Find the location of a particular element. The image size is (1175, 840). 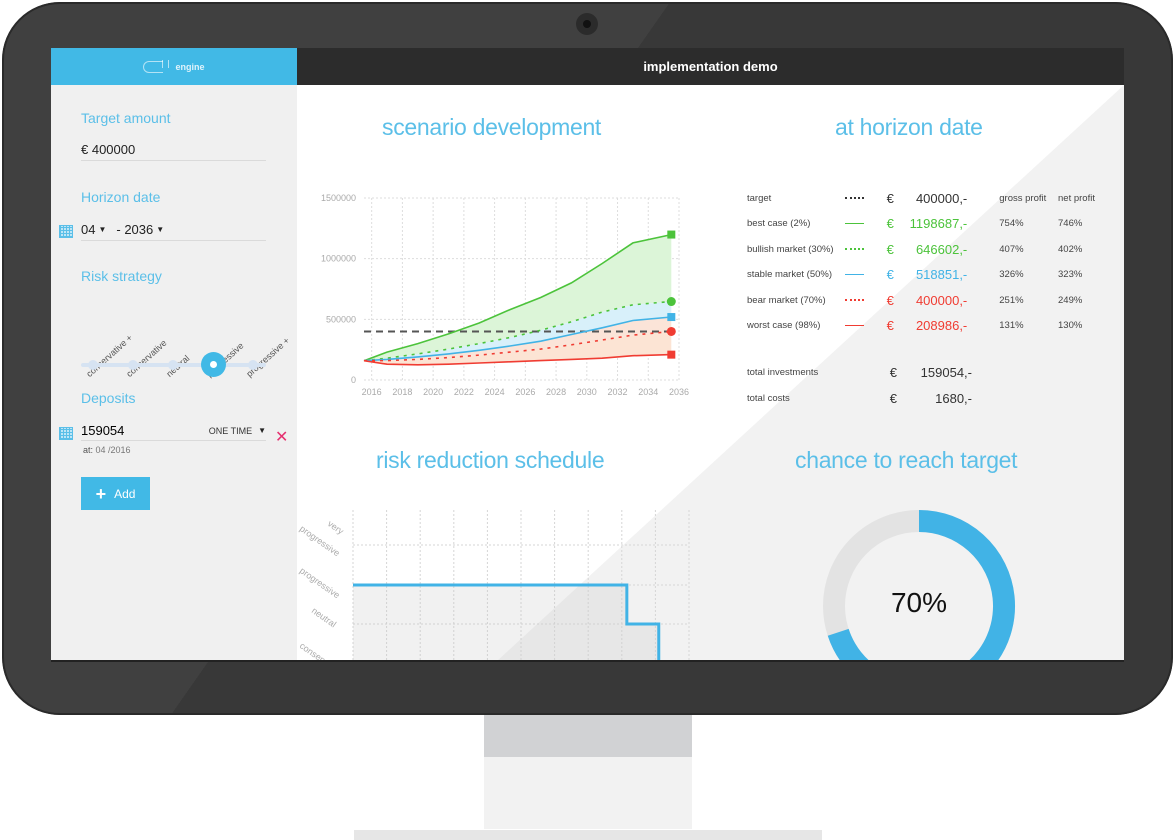

logo: engine is located at coordinates (174, 66).